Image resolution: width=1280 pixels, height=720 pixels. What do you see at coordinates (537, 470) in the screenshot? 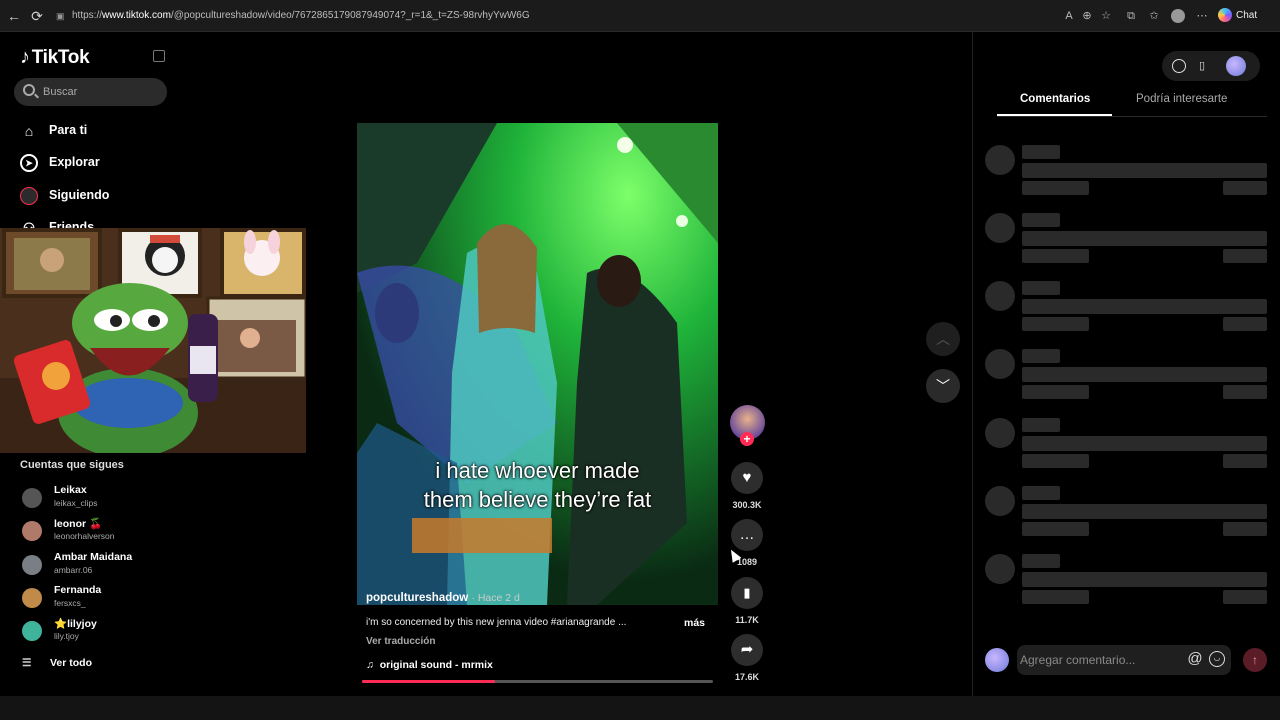
I see `caption-line: i hate whoever made` at bounding box center [537, 470].